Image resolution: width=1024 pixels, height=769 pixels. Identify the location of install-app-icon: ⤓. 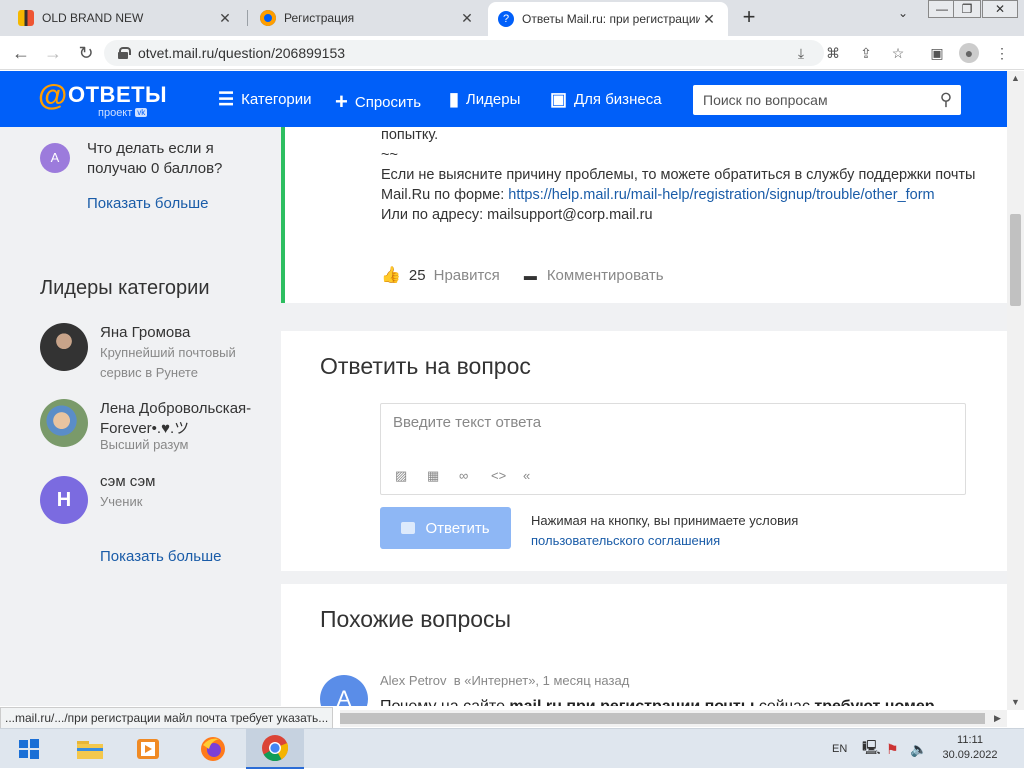
(801, 53).